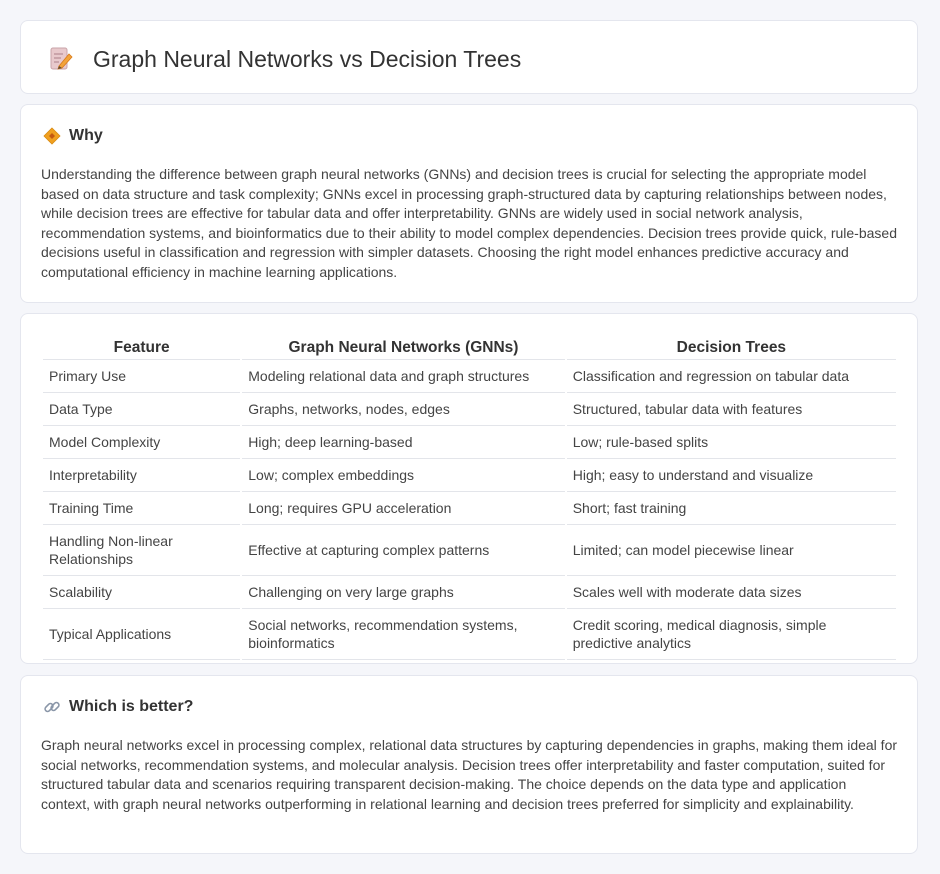 This screenshot has height=874, width=940. Describe the element at coordinates (142, 442) in the screenshot. I see `row-feature: Model Complexity` at that location.